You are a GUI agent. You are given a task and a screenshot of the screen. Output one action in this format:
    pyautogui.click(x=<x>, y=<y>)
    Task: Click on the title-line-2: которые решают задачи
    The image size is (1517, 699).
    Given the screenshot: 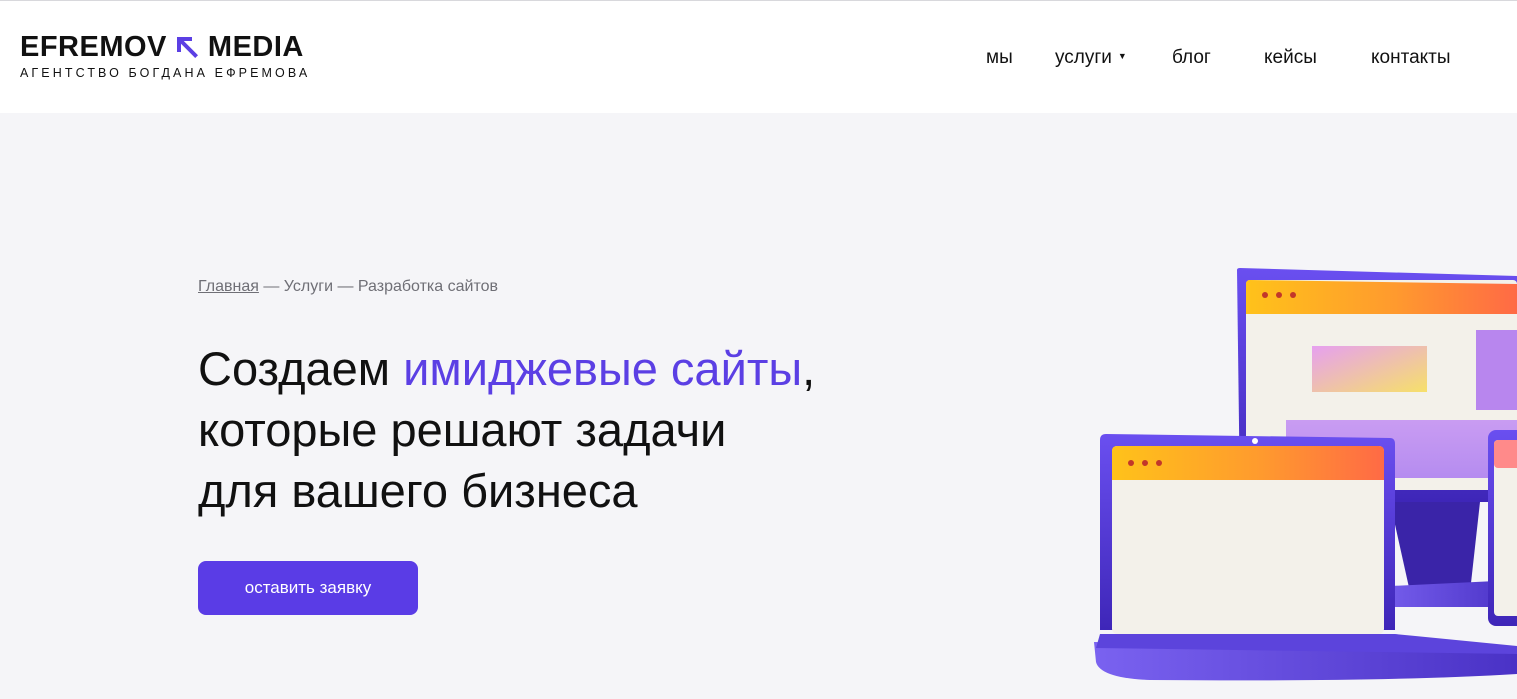 What is the action you would take?
    pyautogui.click(x=462, y=429)
    